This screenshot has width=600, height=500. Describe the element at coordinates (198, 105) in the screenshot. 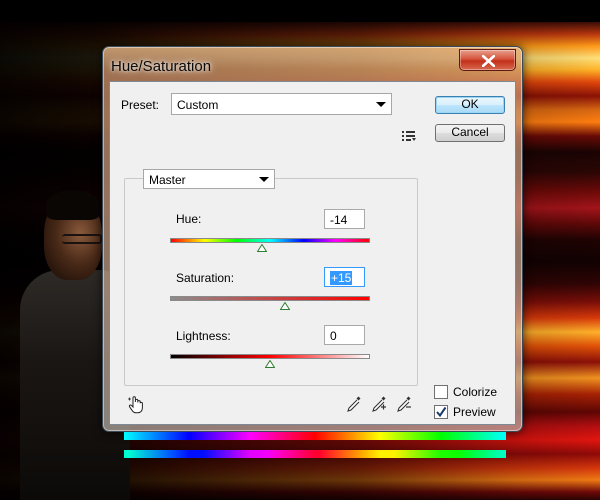

I see `preset-value: Custom` at that location.